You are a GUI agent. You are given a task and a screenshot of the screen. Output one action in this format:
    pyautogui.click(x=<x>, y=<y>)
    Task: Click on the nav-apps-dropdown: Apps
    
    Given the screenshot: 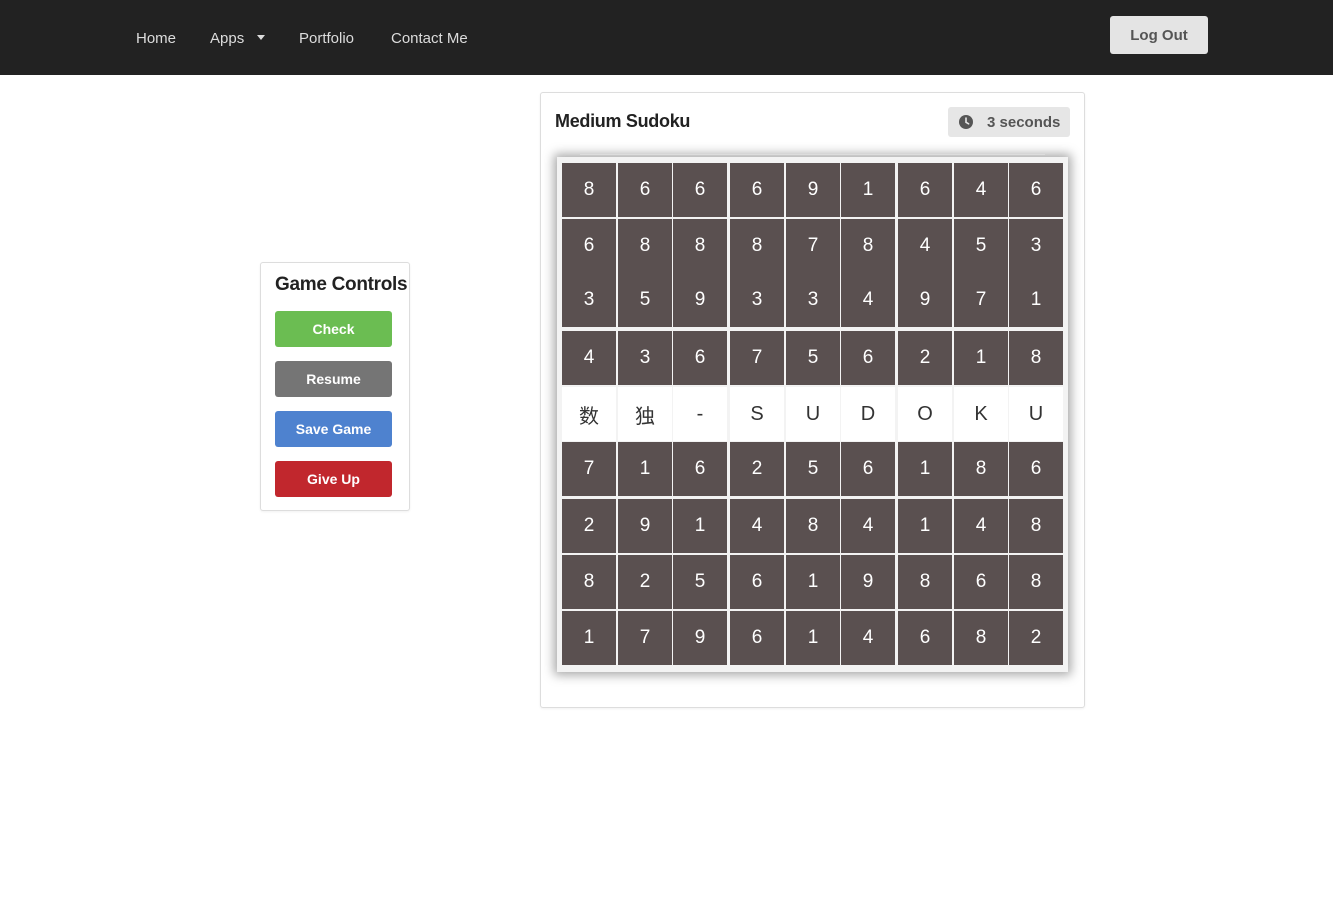 What is the action you would take?
    pyautogui.click(x=238, y=39)
    